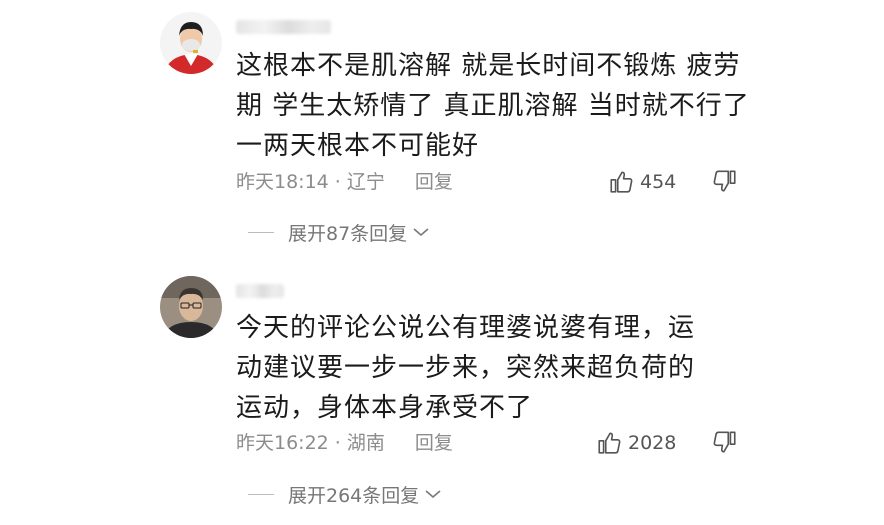  I want to click on comment-time: 昨天18:14, so click(282, 182).